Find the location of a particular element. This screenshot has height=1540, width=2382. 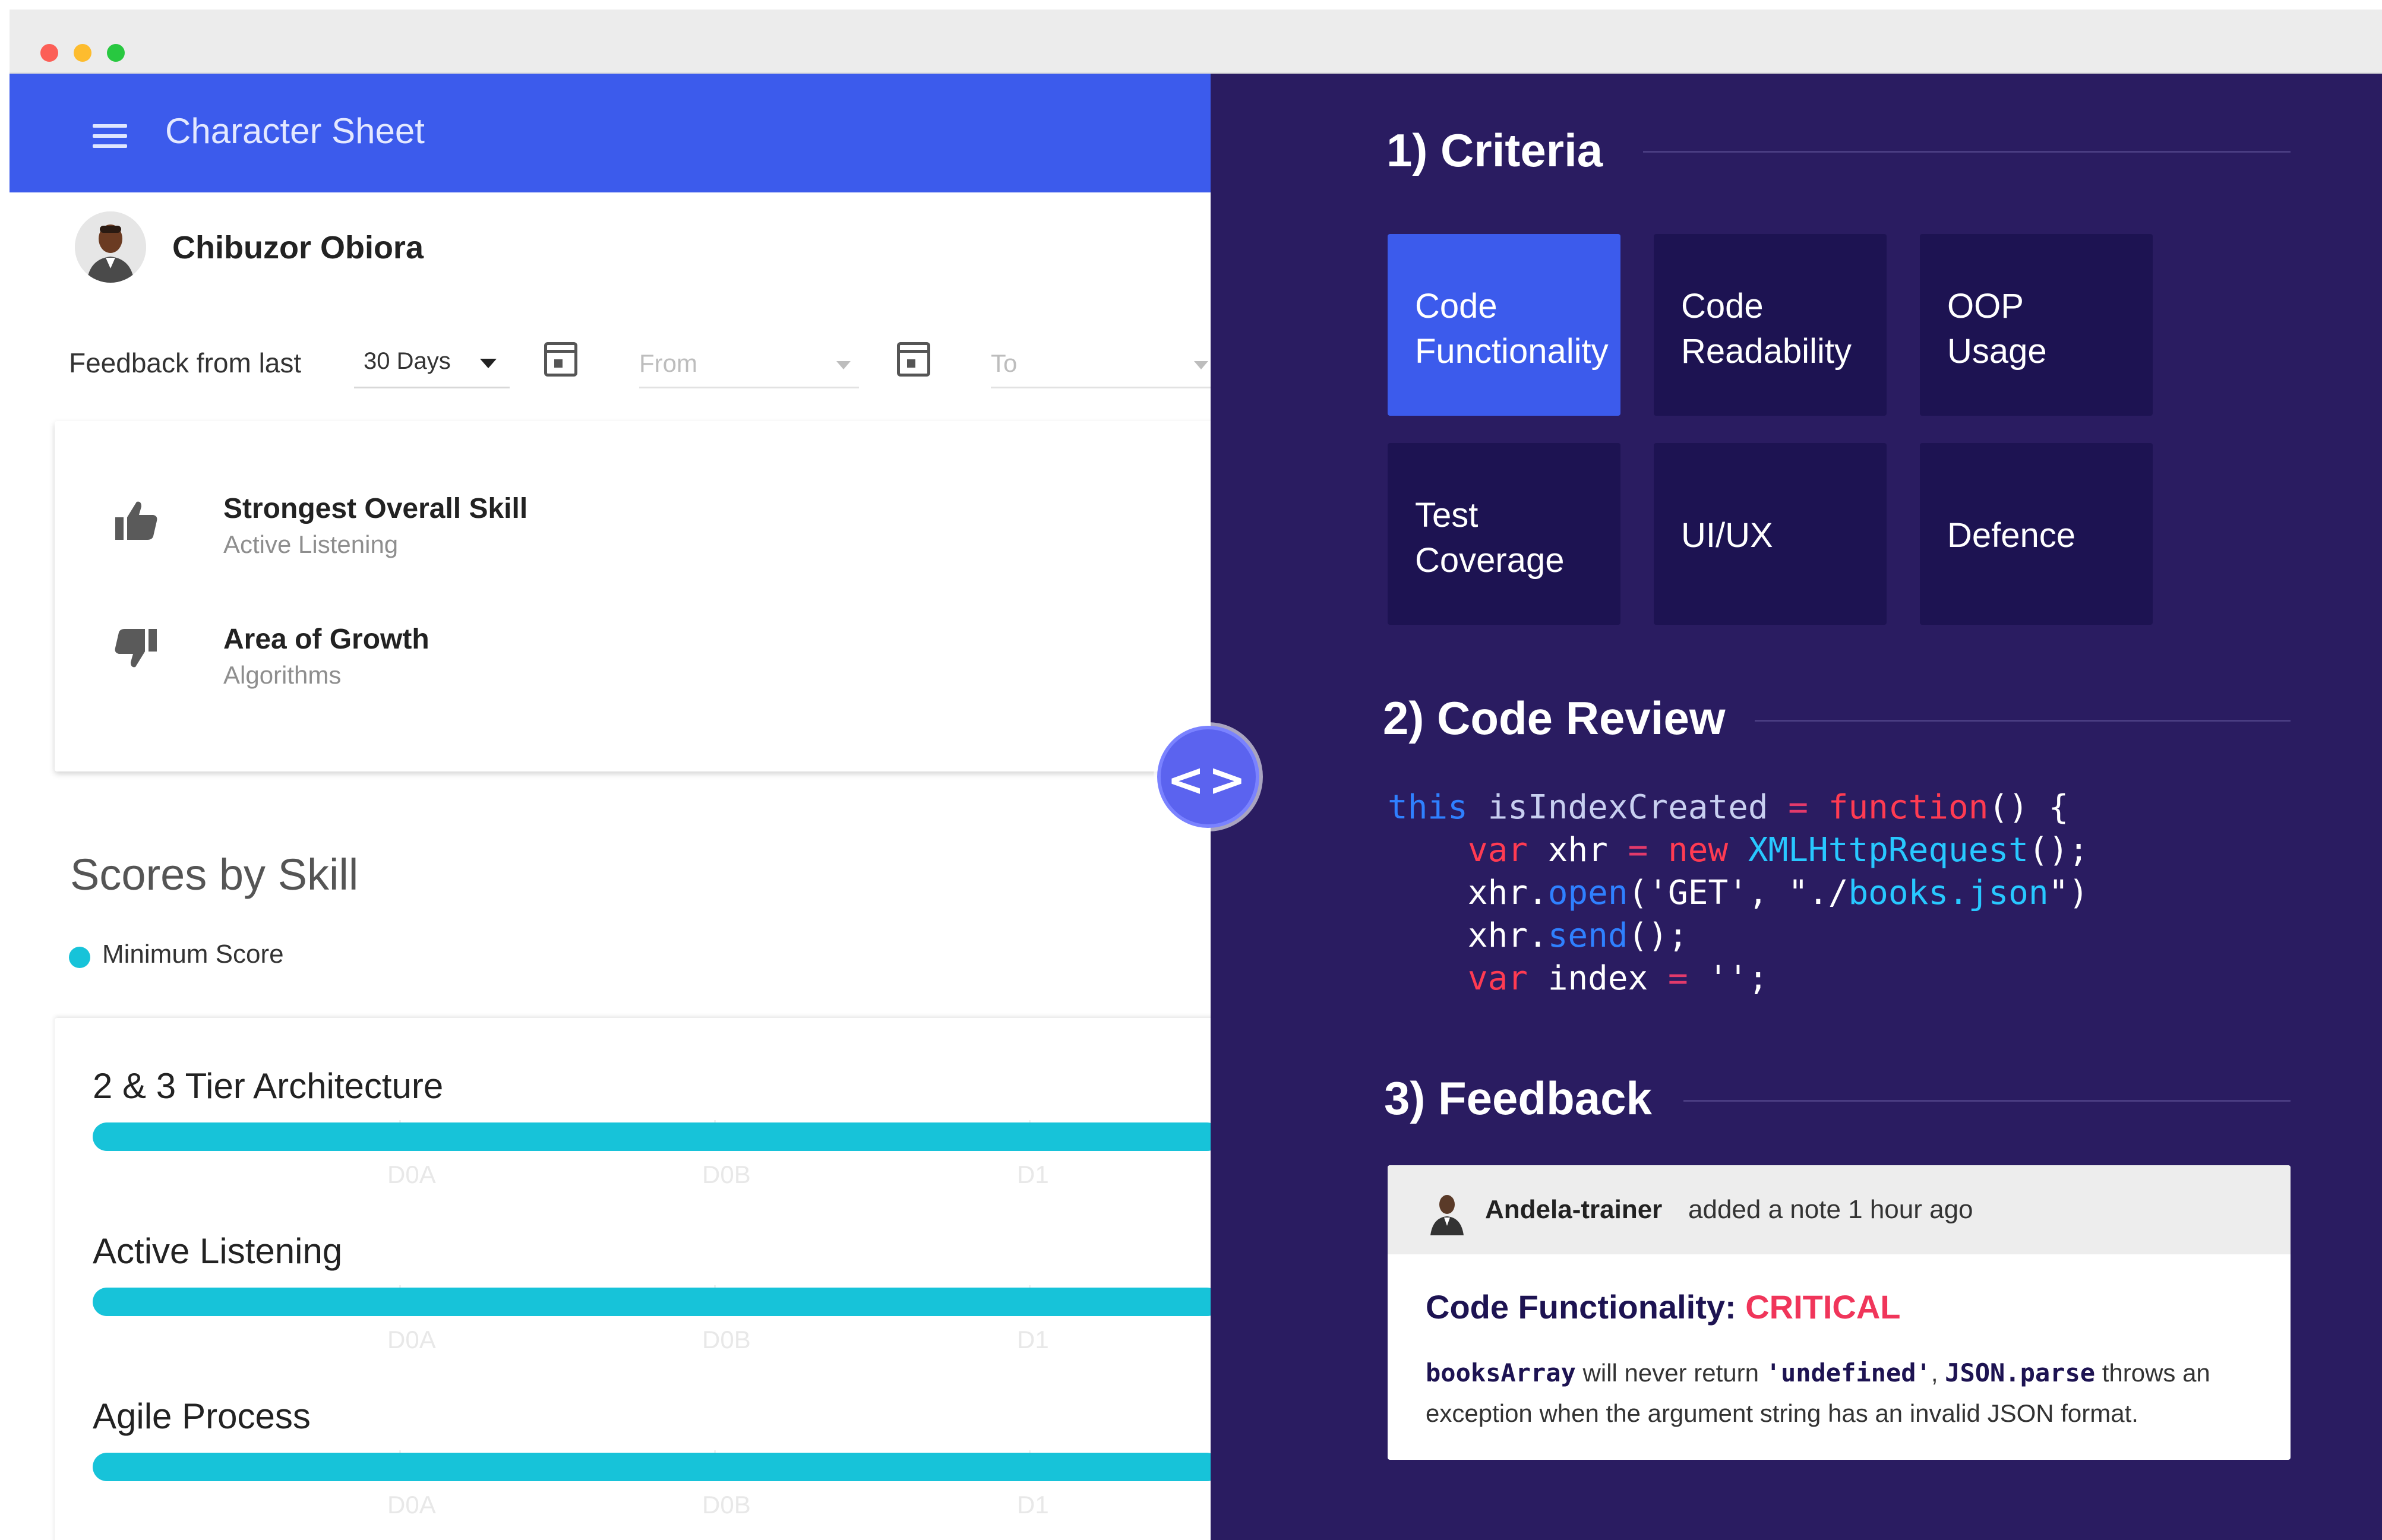

code-token: XMLHttpRequest is located at coordinates (1888, 850).